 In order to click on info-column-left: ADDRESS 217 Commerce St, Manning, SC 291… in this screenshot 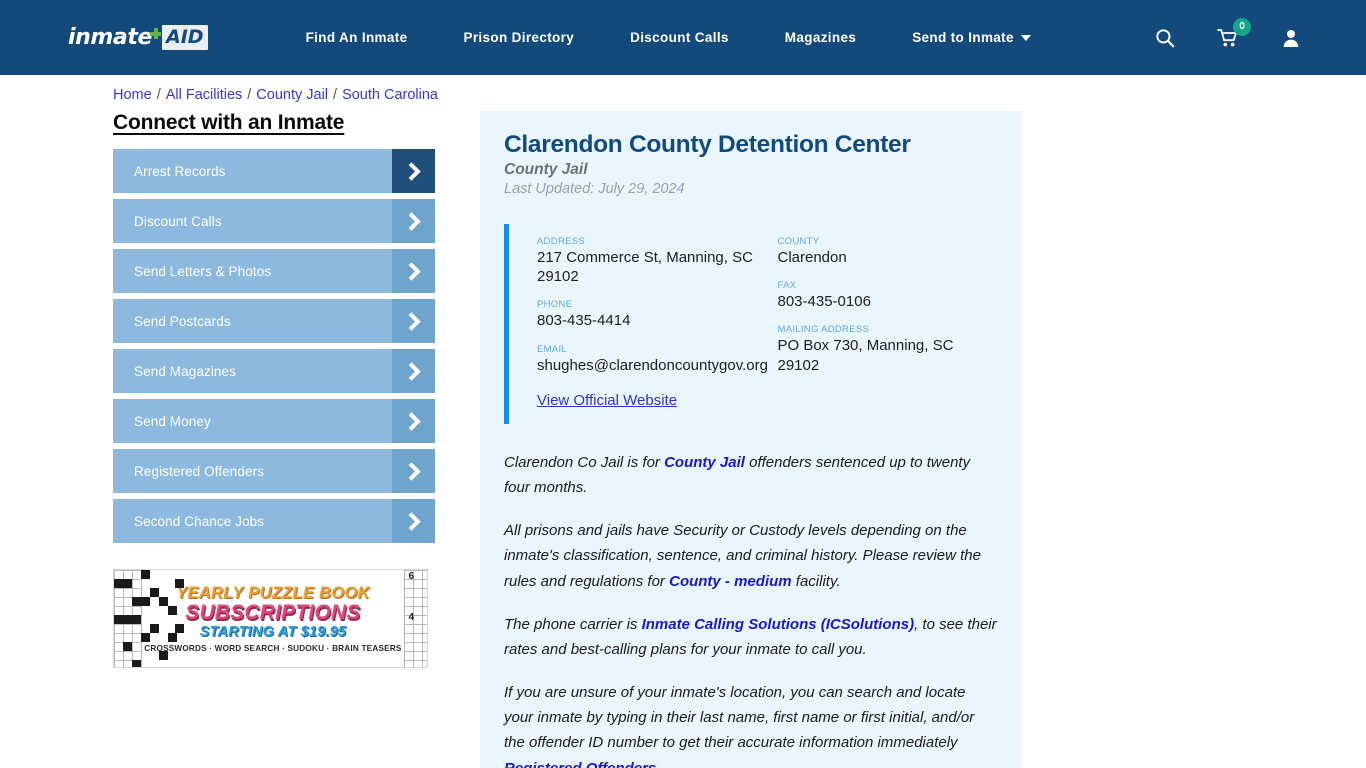, I will do `click(652, 323)`.